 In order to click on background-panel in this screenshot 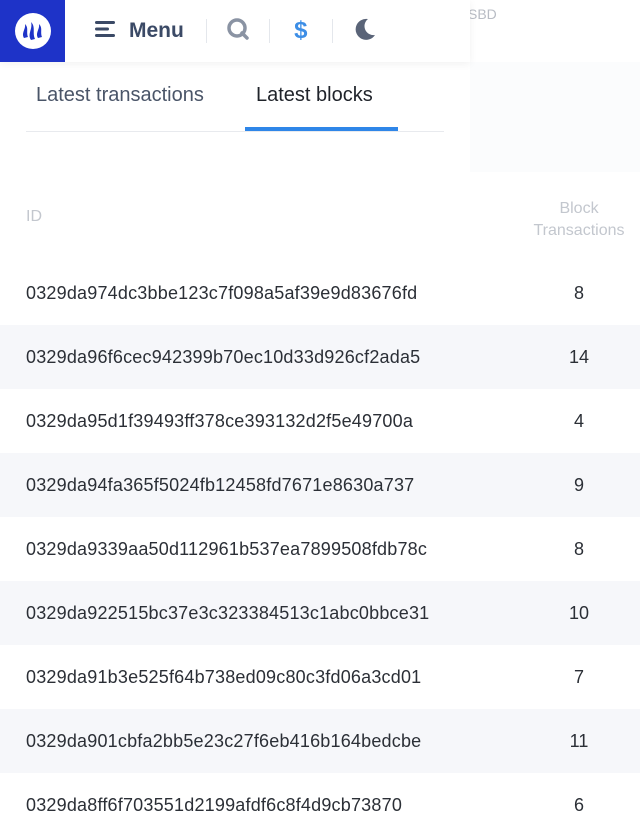, I will do `click(555, 117)`.